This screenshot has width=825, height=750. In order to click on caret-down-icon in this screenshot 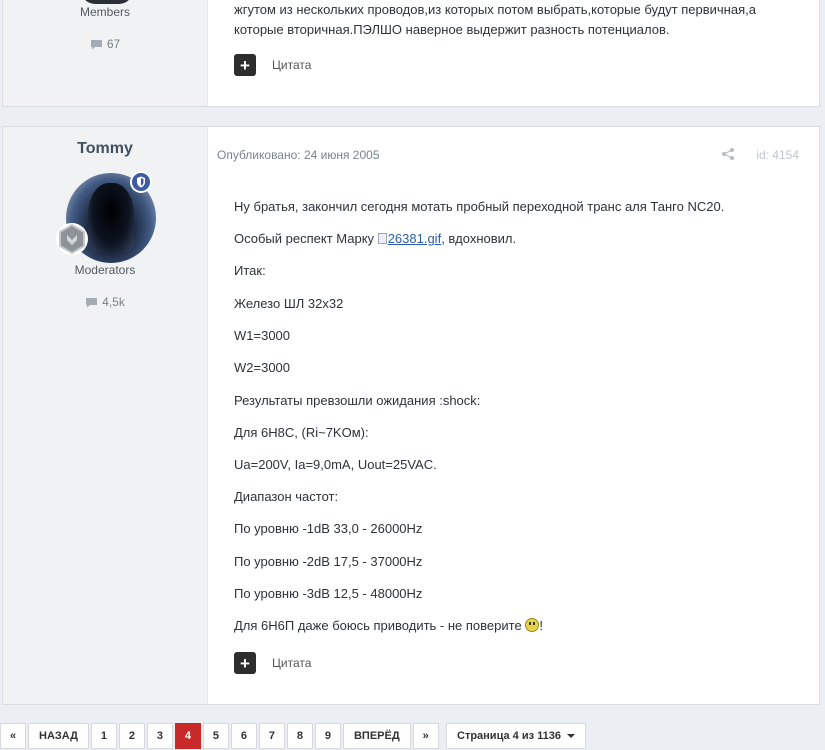, I will do `click(570, 736)`.